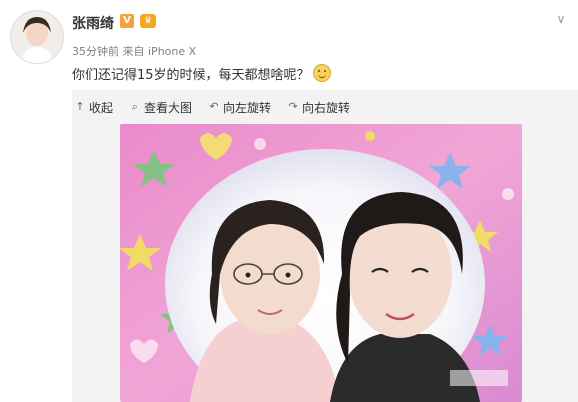 The image size is (578, 402). Describe the element at coordinates (37, 37) in the screenshot. I see `avatar` at that location.